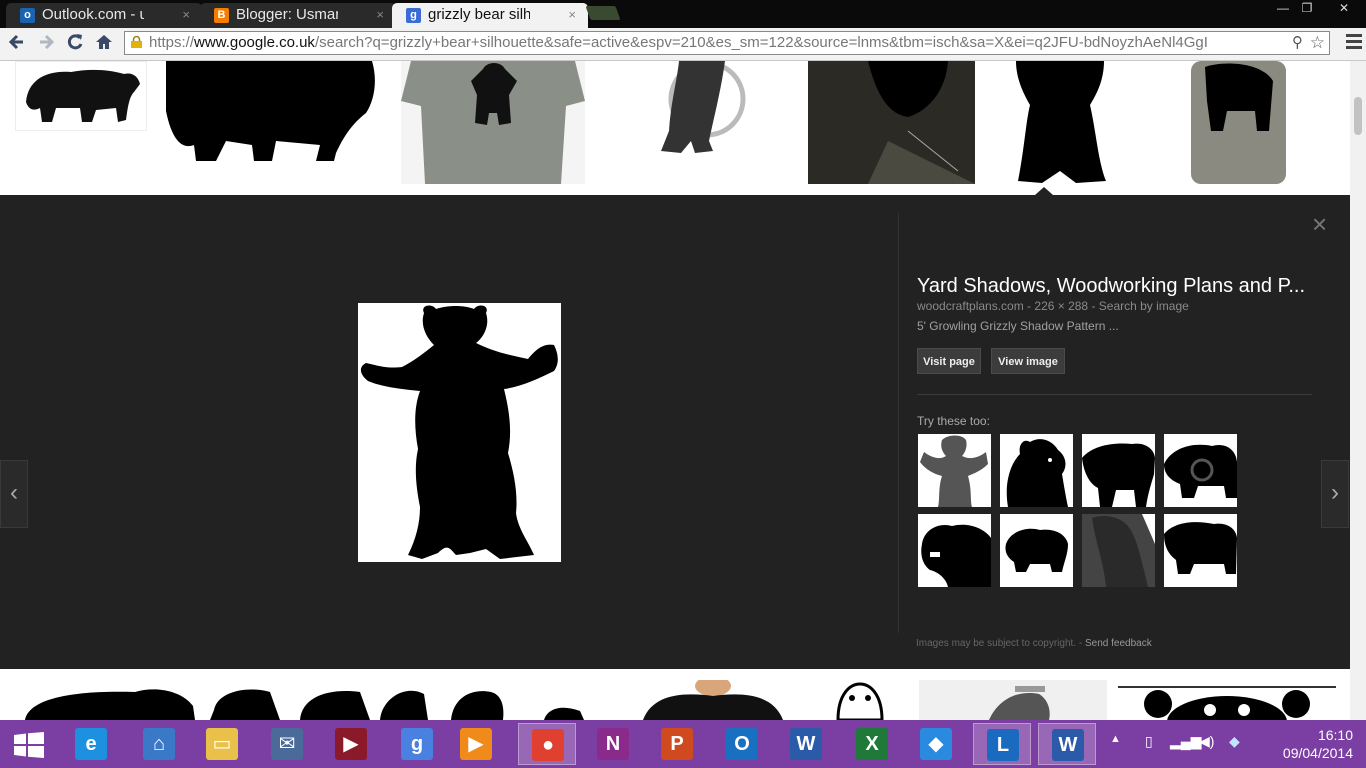 The width and height of the screenshot is (1366, 768). What do you see at coordinates (1115, 739) in the screenshot?
I see `show-hidden-icons: ▲` at bounding box center [1115, 739].